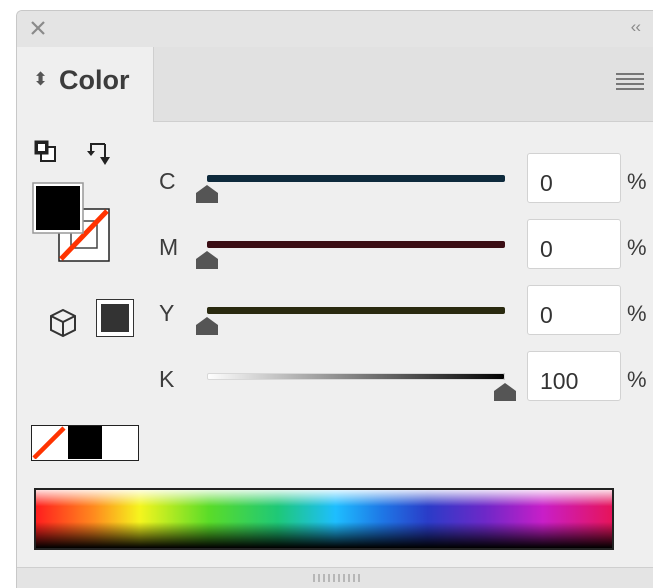 The image size is (653, 588). What do you see at coordinates (167, 181) in the screenshot?
I see `channel-label-c: C` at bounding box center [167, 181].